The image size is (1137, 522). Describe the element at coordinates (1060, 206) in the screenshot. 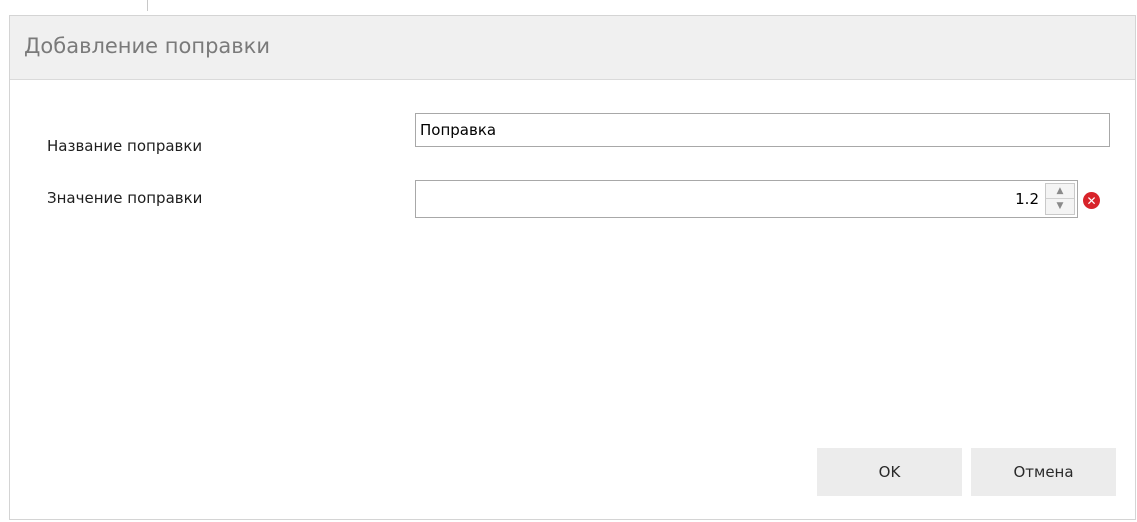

I see `chevron-down-icon: ▼` at that location.